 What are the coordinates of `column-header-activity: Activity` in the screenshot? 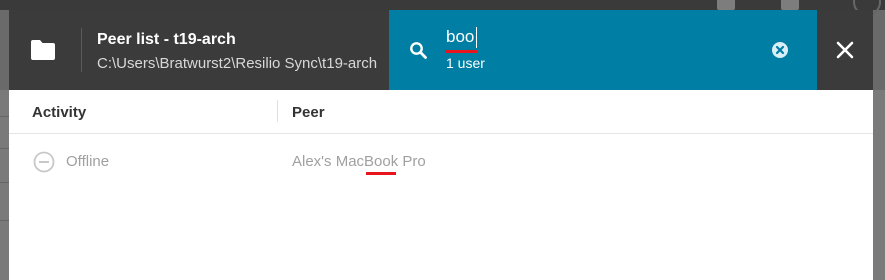 It's located at (59, 112).